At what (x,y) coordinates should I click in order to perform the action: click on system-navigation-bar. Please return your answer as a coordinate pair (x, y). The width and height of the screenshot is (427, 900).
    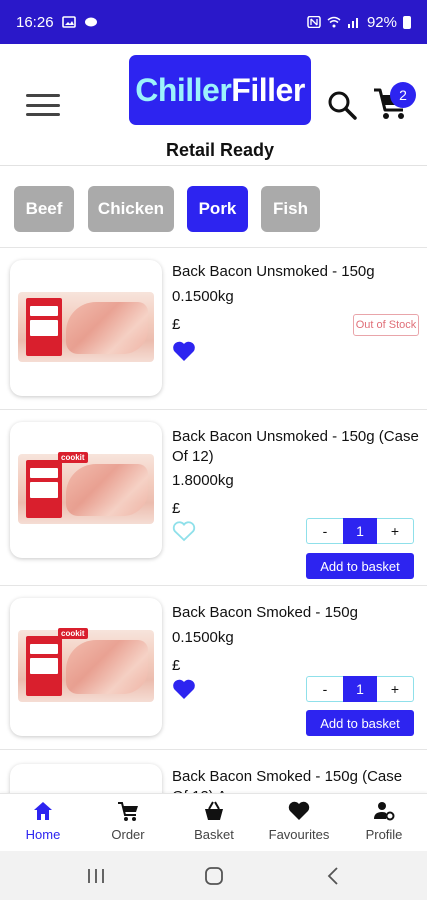
    Looking at the image, I should click on (213, 875).